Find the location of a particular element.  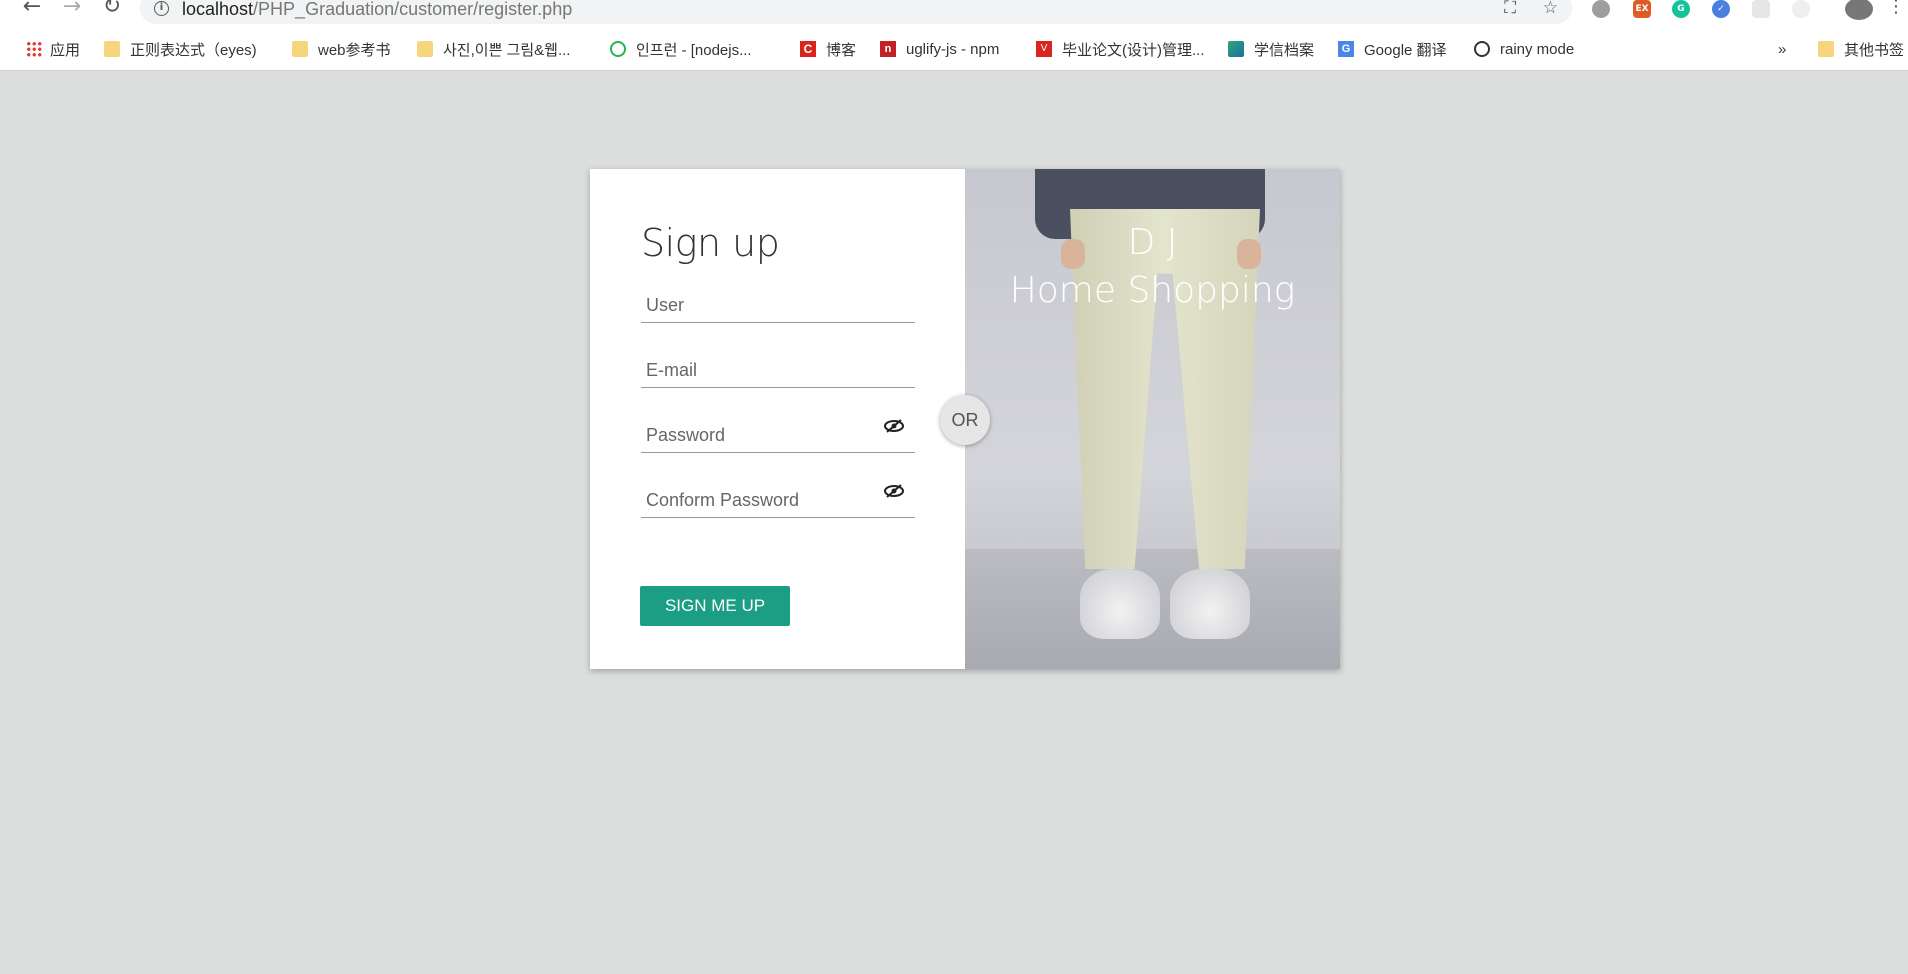

rainy-mode-icon is located at coordinates (1482, 49).